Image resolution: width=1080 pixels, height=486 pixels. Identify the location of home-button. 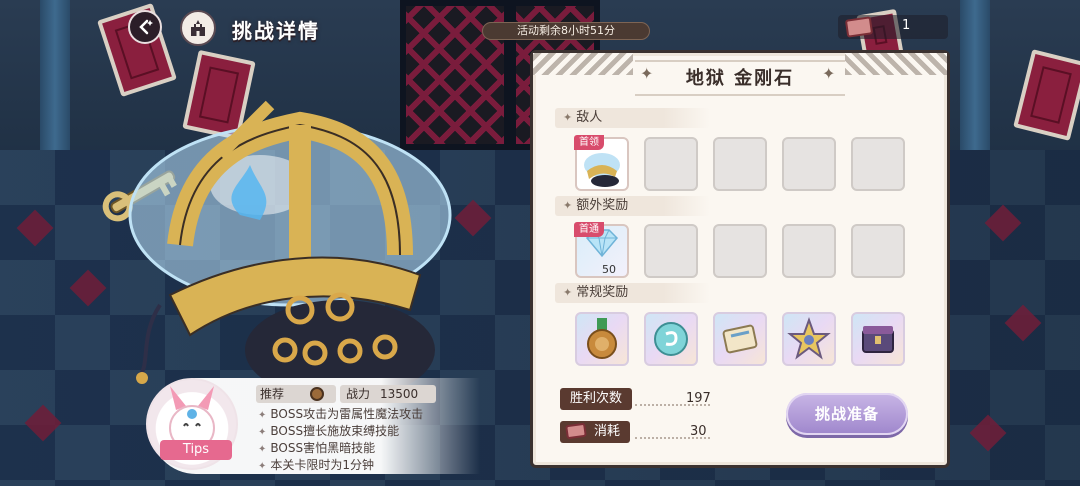
(198, 28).